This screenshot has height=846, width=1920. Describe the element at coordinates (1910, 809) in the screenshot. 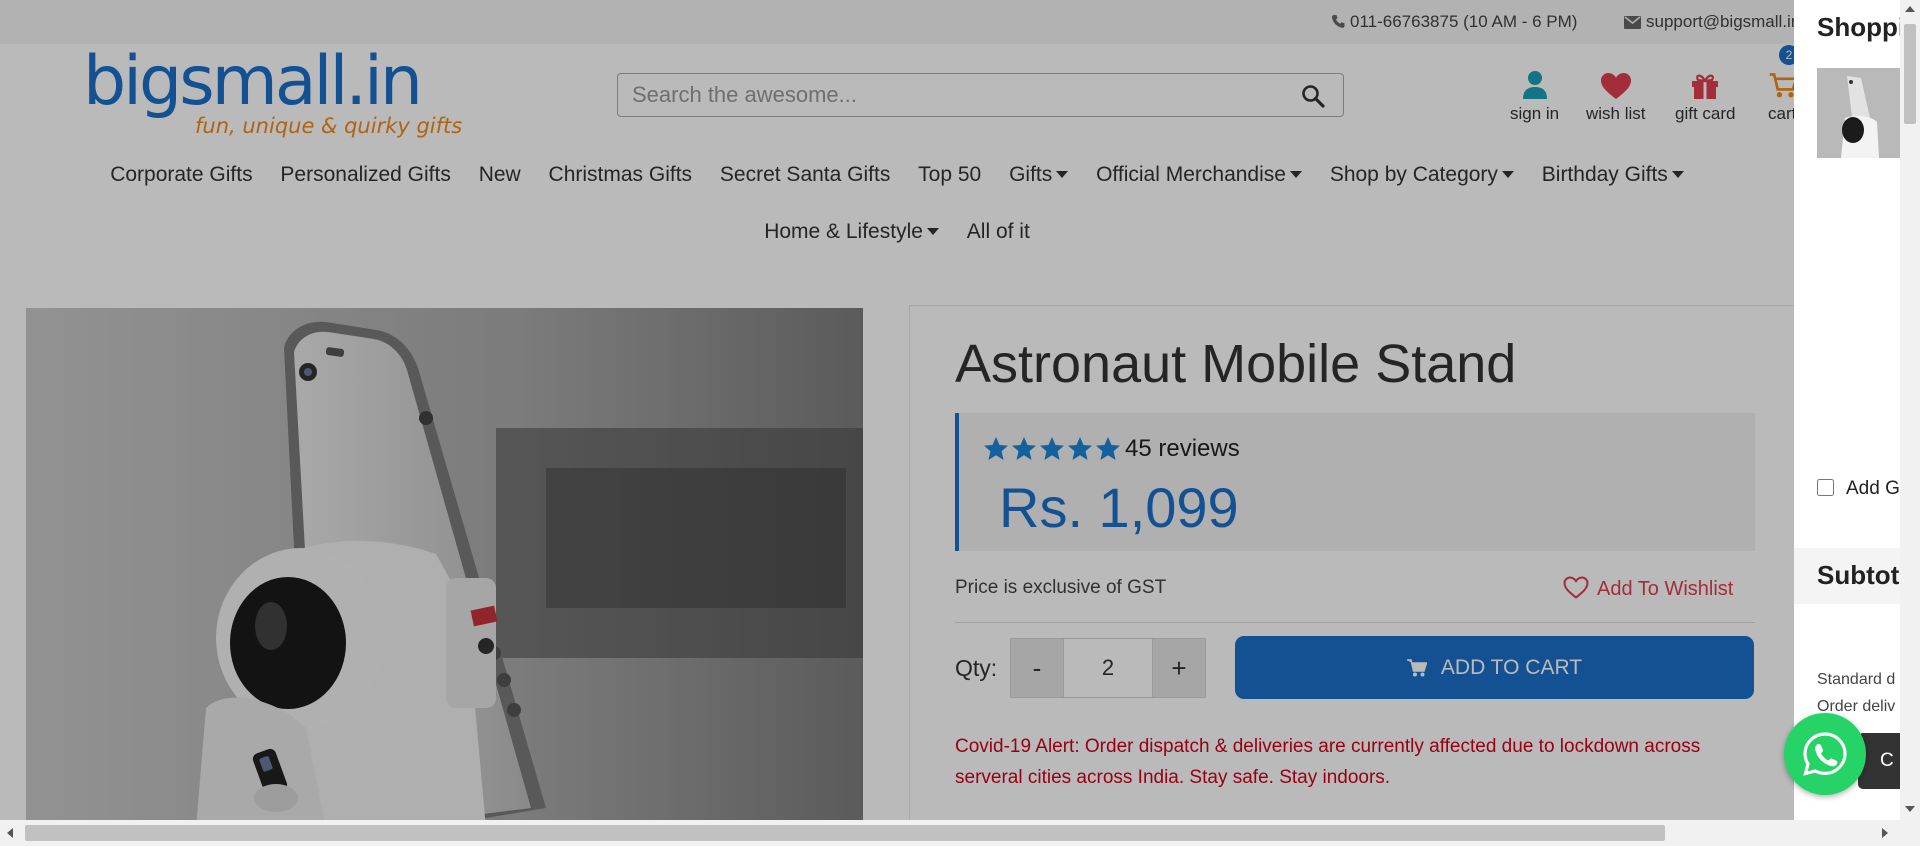

I see `scroll-down-icon` at that location.